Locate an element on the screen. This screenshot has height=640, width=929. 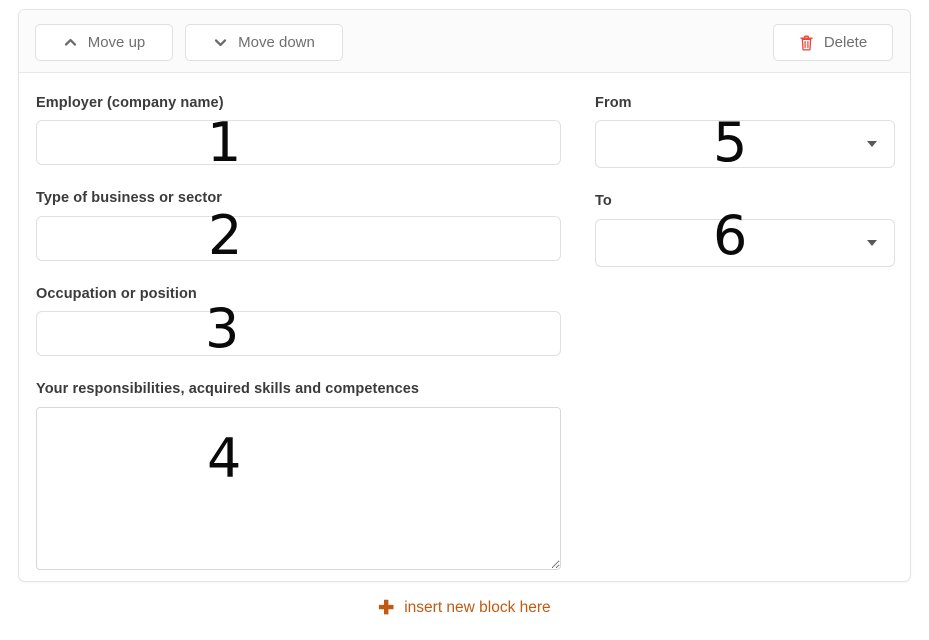
to-label: To is located at coordinates (603, 201).